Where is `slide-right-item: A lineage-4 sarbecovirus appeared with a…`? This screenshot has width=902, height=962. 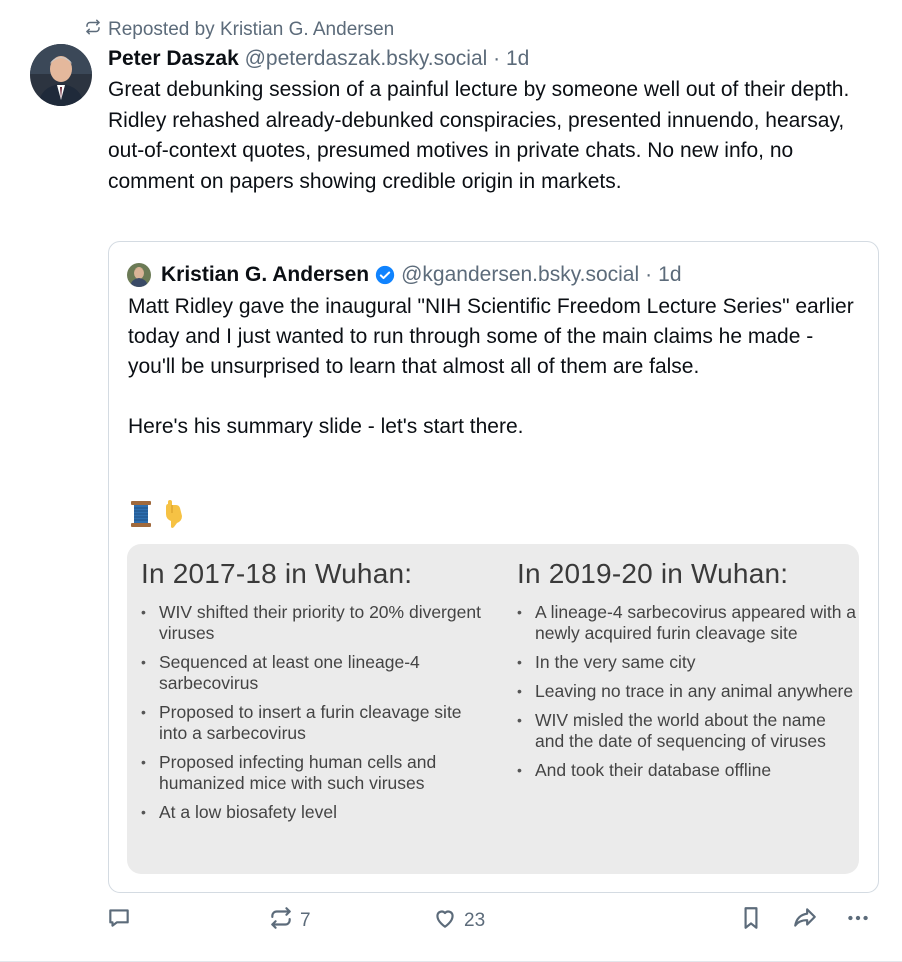 slide-right-item: A lineage-4 sarbecovirus appeared with a… is located at coordinates (687, 623).